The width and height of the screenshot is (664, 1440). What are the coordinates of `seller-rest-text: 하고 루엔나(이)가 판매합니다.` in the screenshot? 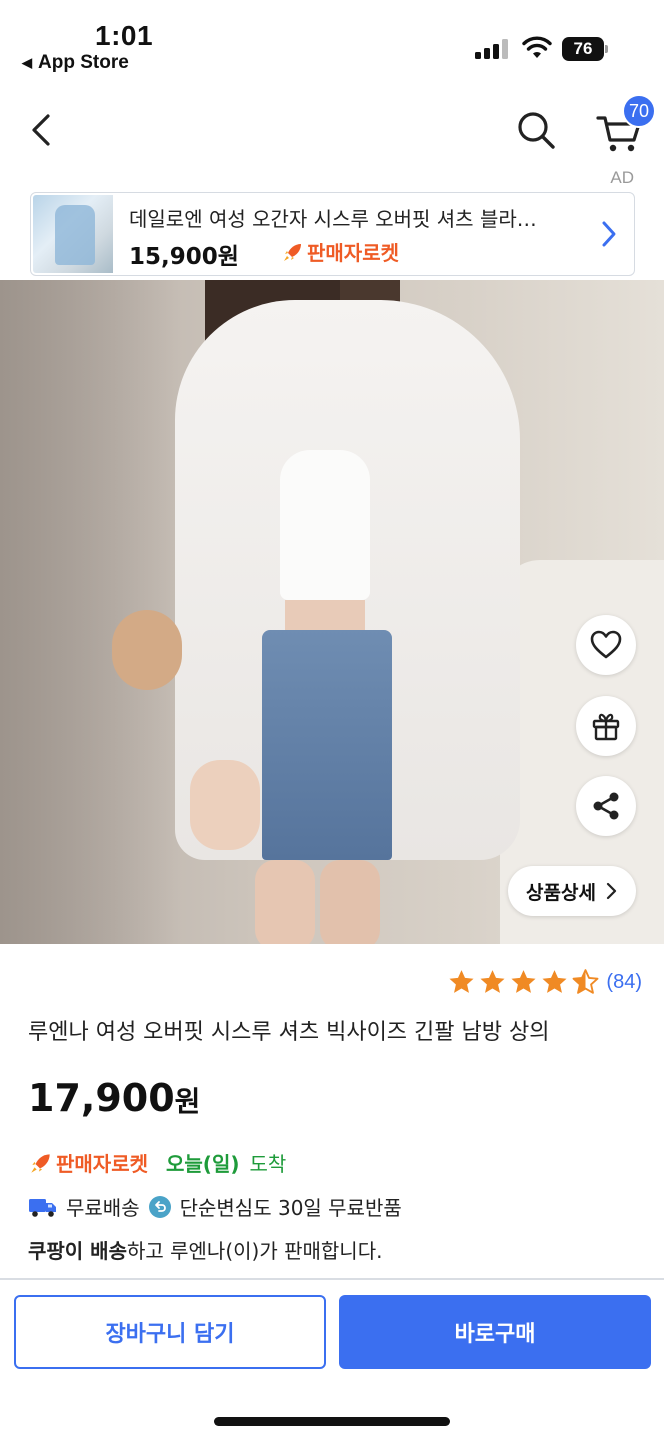 It's located at (254, 1251).